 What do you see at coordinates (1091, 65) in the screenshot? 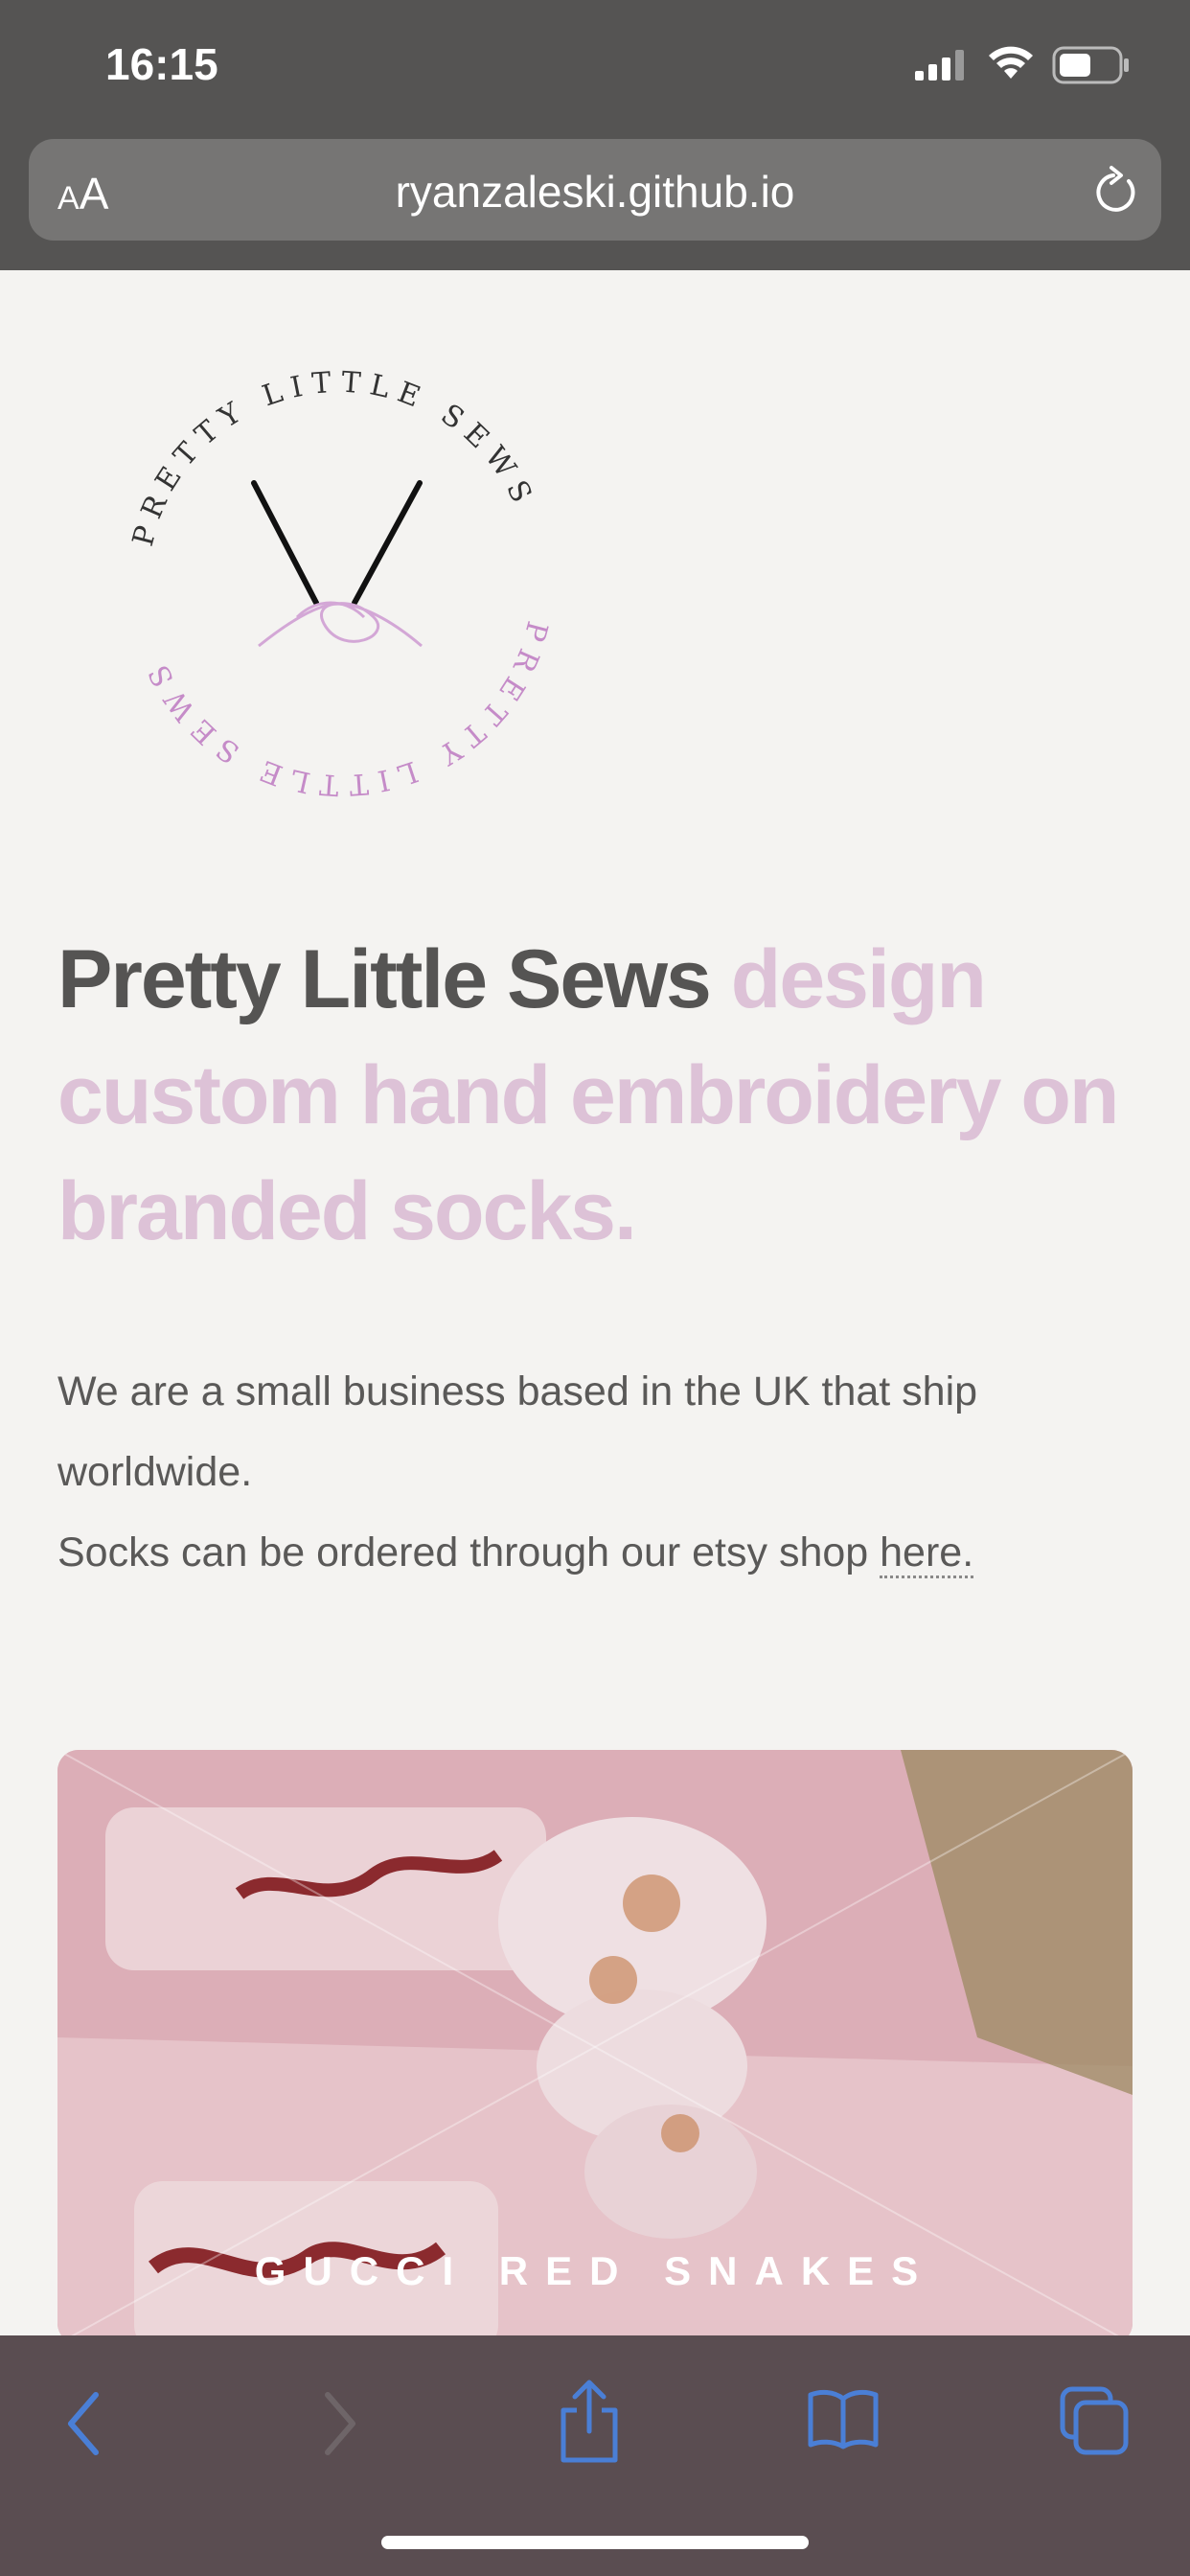
I see `battery-icon` at bounding box center [1091, 65].